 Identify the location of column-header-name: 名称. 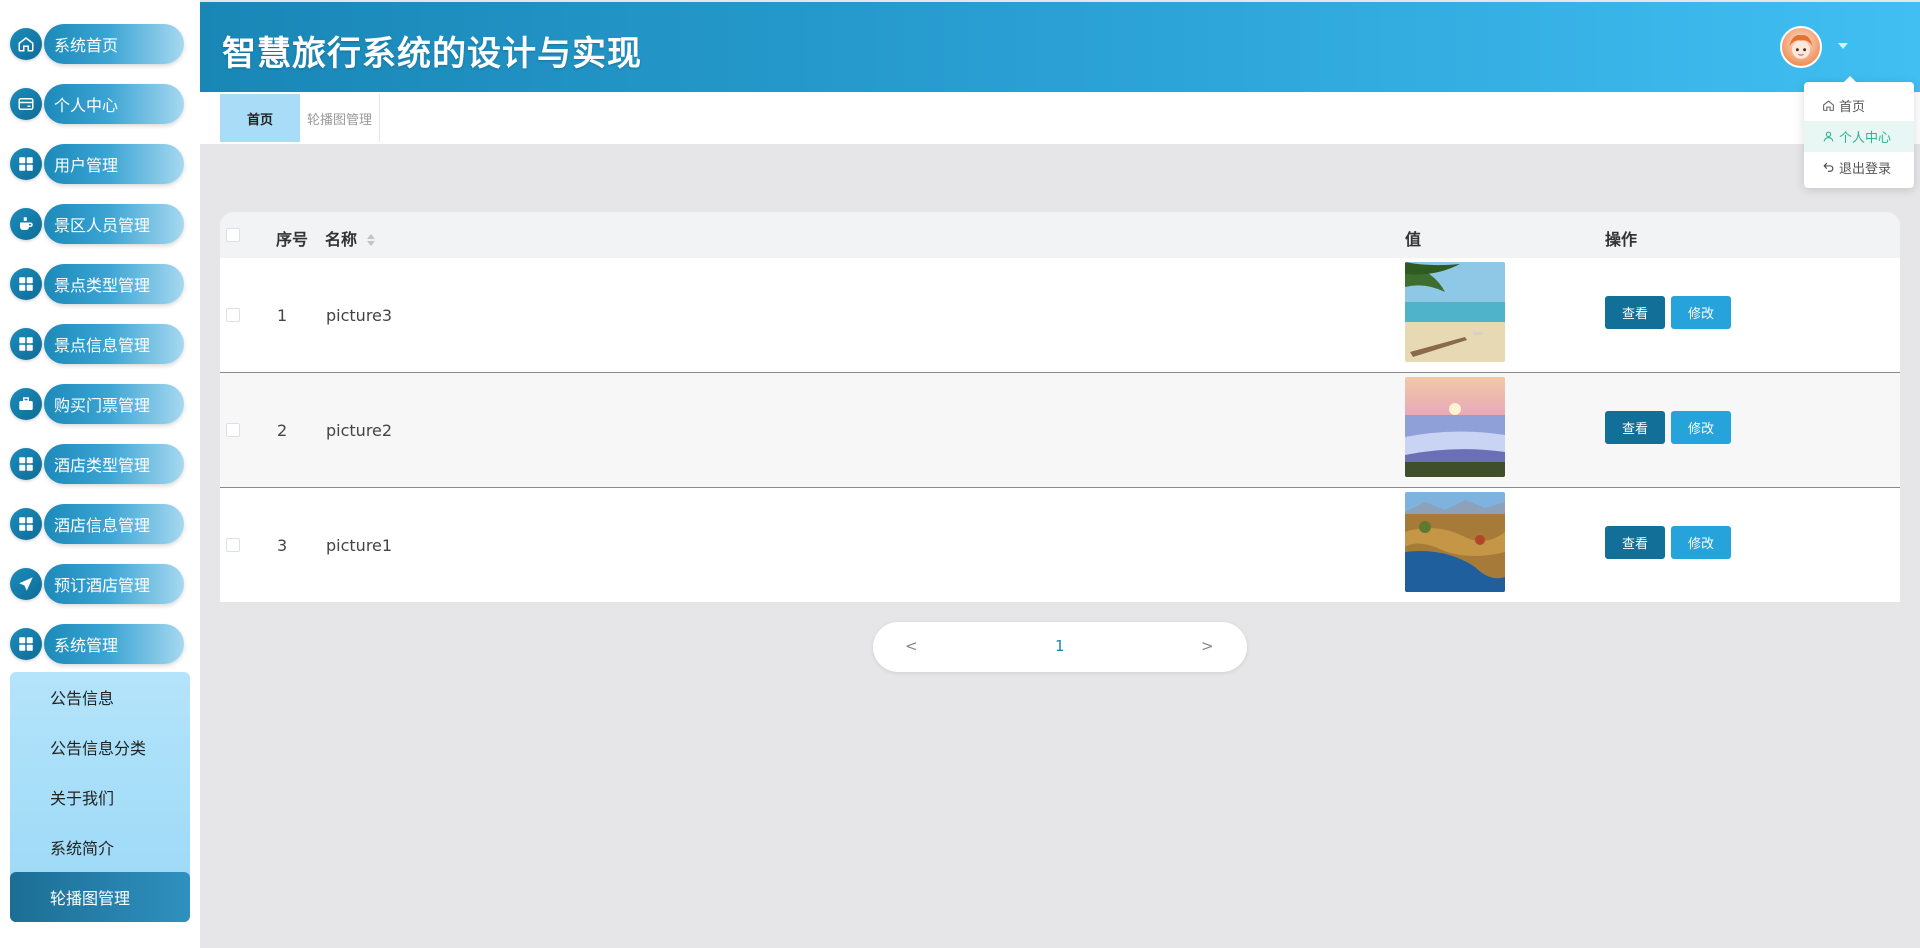
(350, 238).